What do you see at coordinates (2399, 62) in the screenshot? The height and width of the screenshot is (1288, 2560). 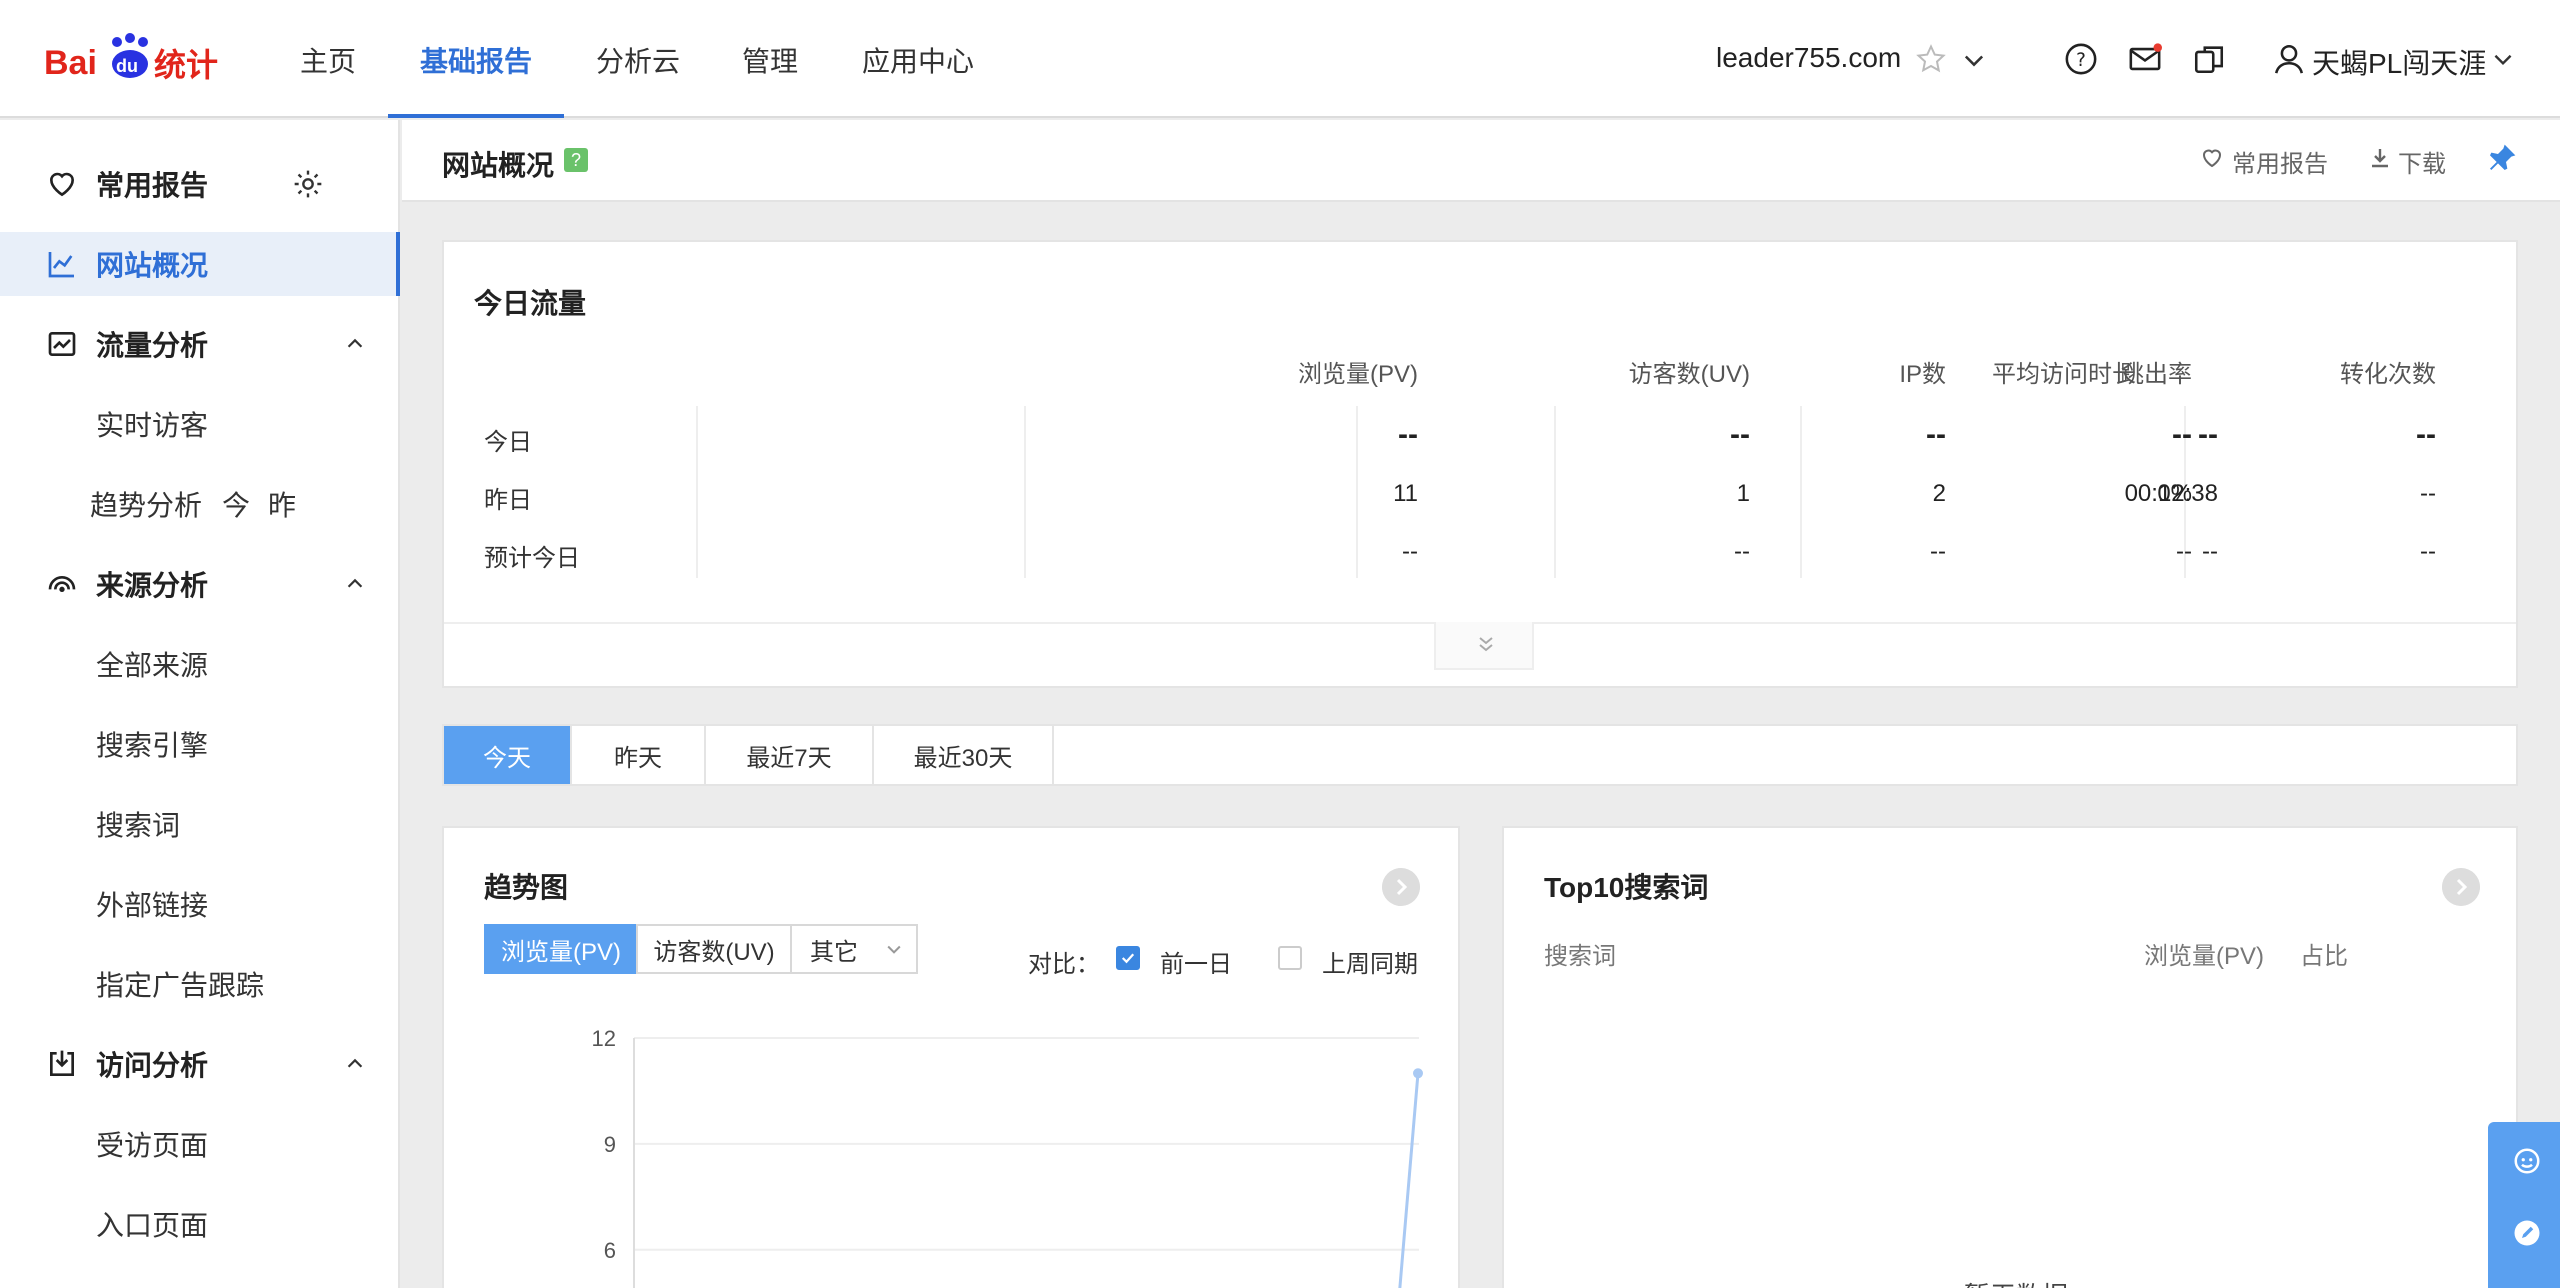 I see `user-name: 天蝎PL闯天涯` at bounding box center [2399, 62].